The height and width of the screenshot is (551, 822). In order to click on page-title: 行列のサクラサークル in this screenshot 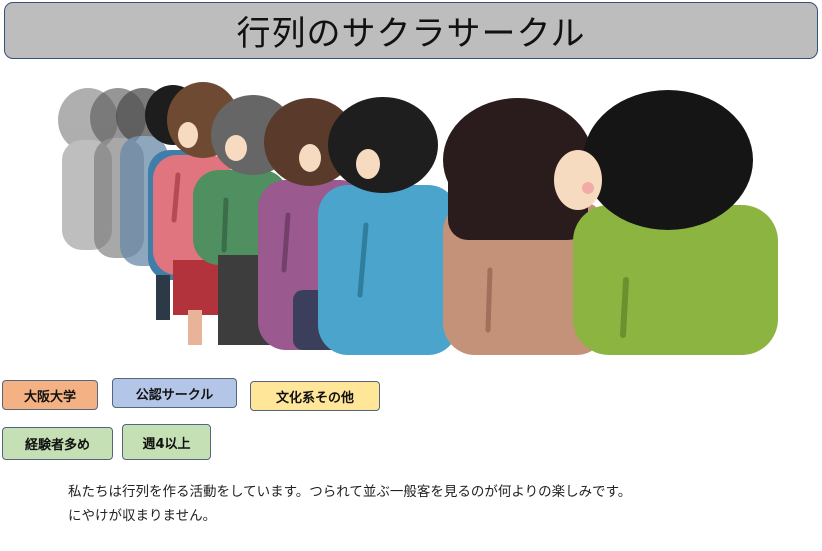, I will do `click(411, 34)`.